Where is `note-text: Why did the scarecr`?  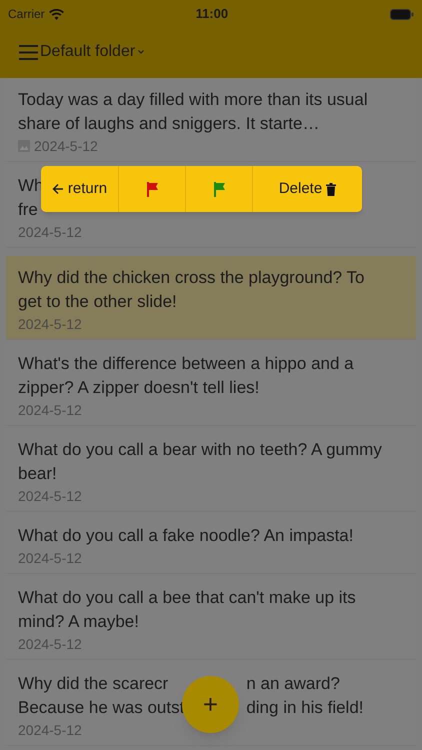 note-text: Why did the scarecr is located at coordinates (94, 684).